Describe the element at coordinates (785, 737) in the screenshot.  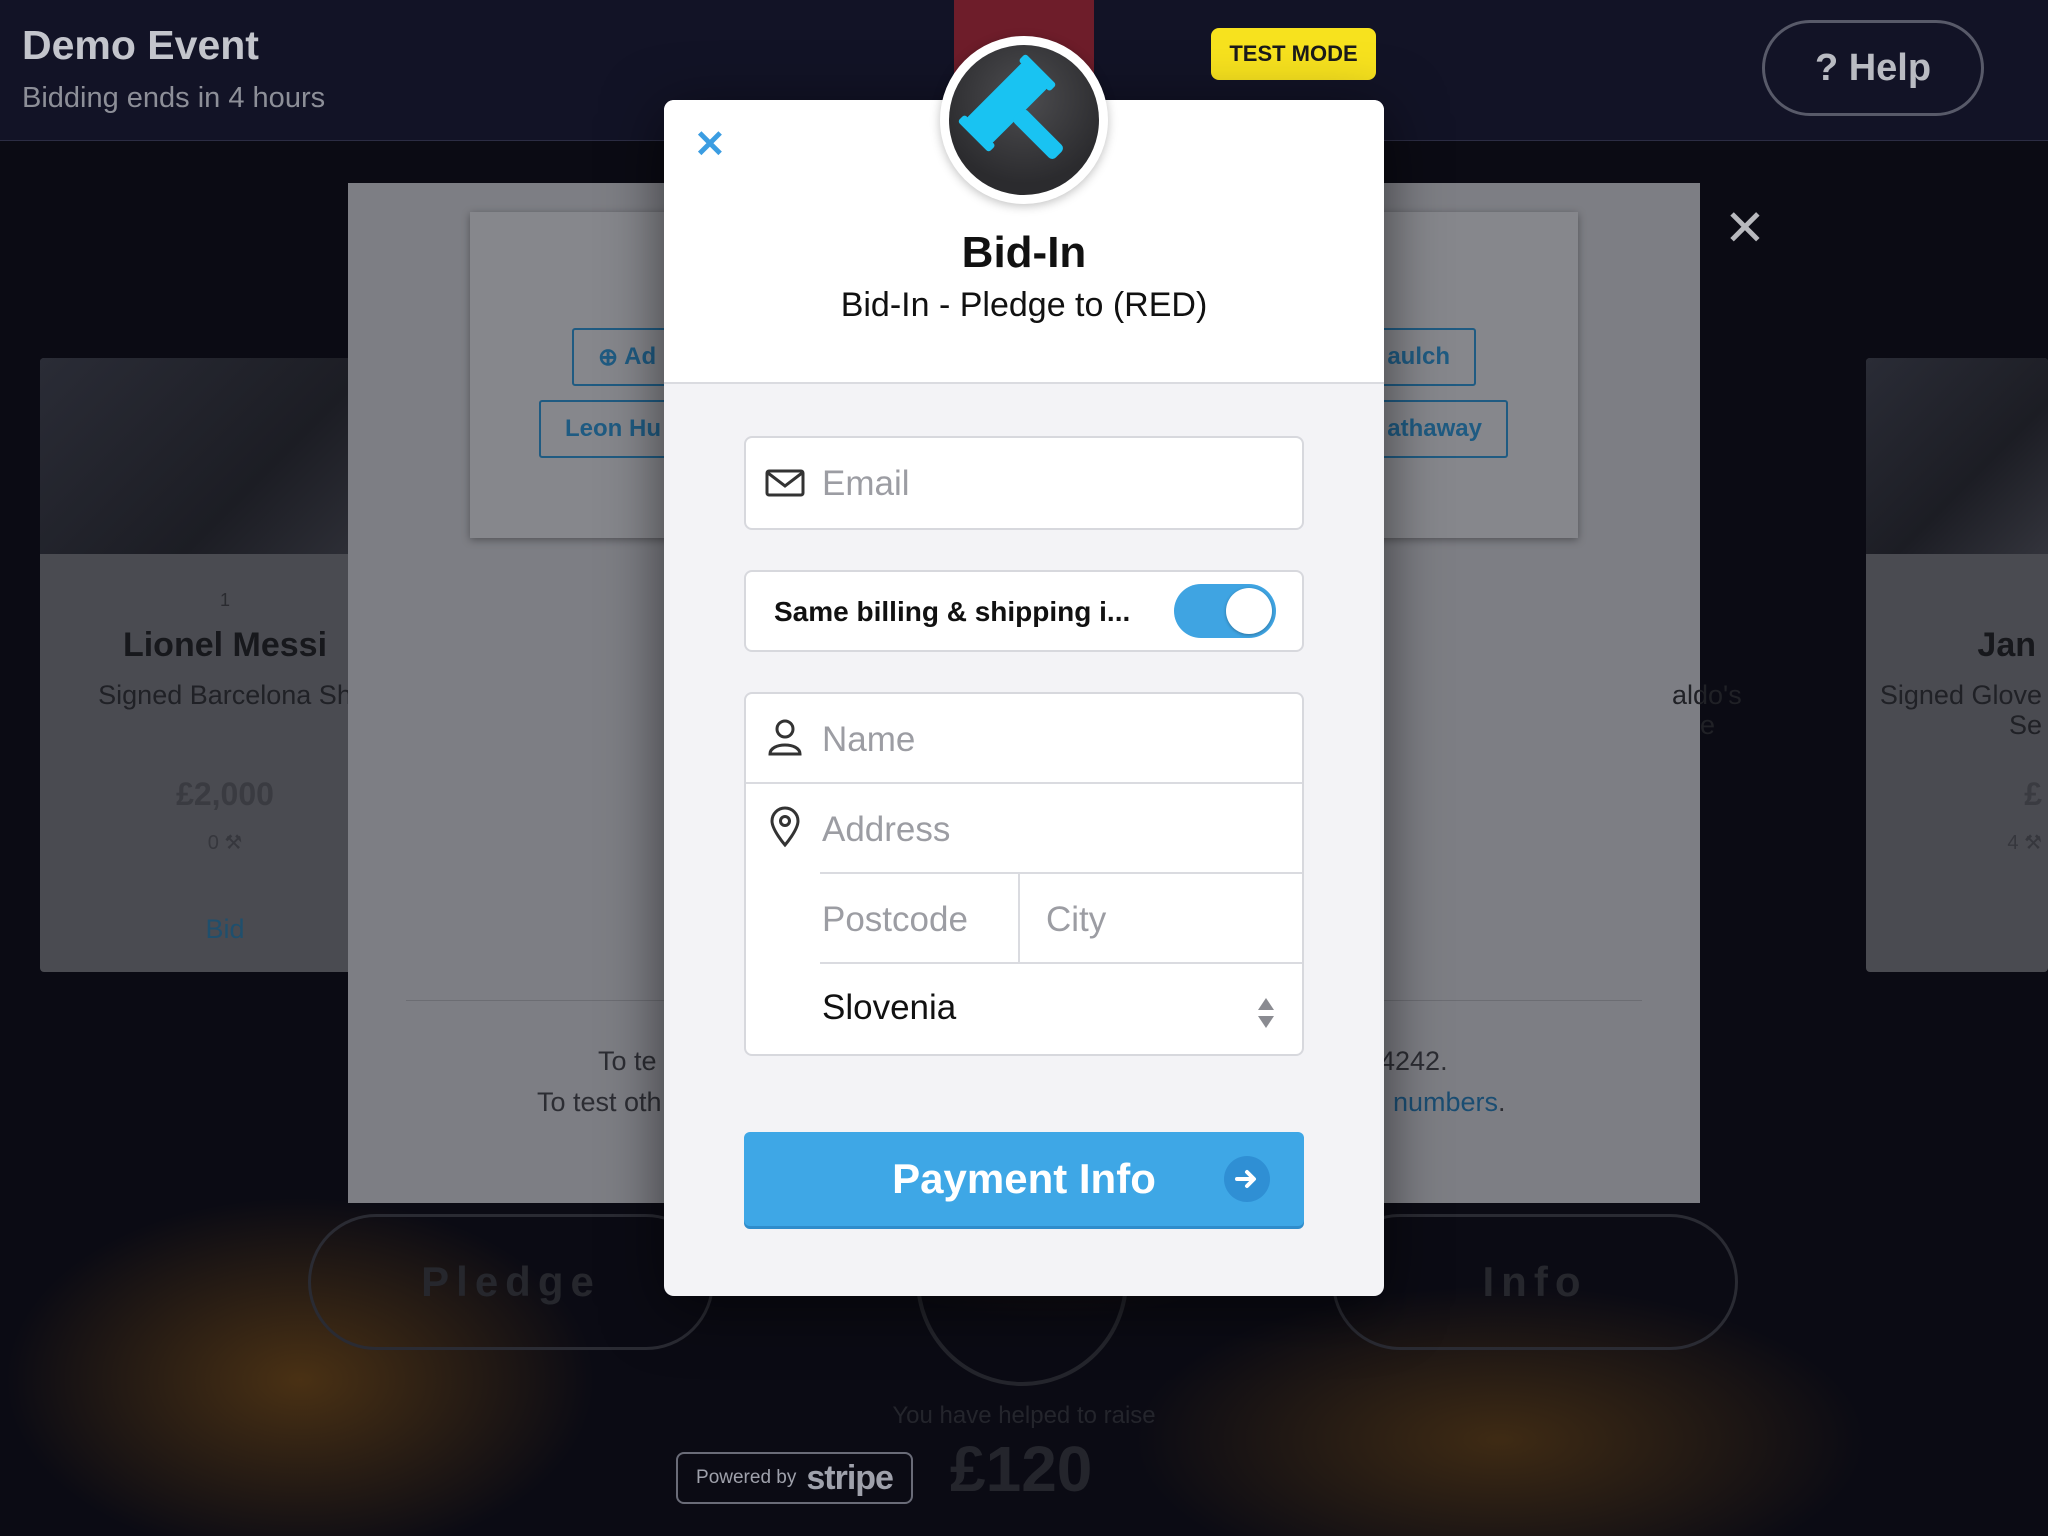
I see `user-icon` at that location.